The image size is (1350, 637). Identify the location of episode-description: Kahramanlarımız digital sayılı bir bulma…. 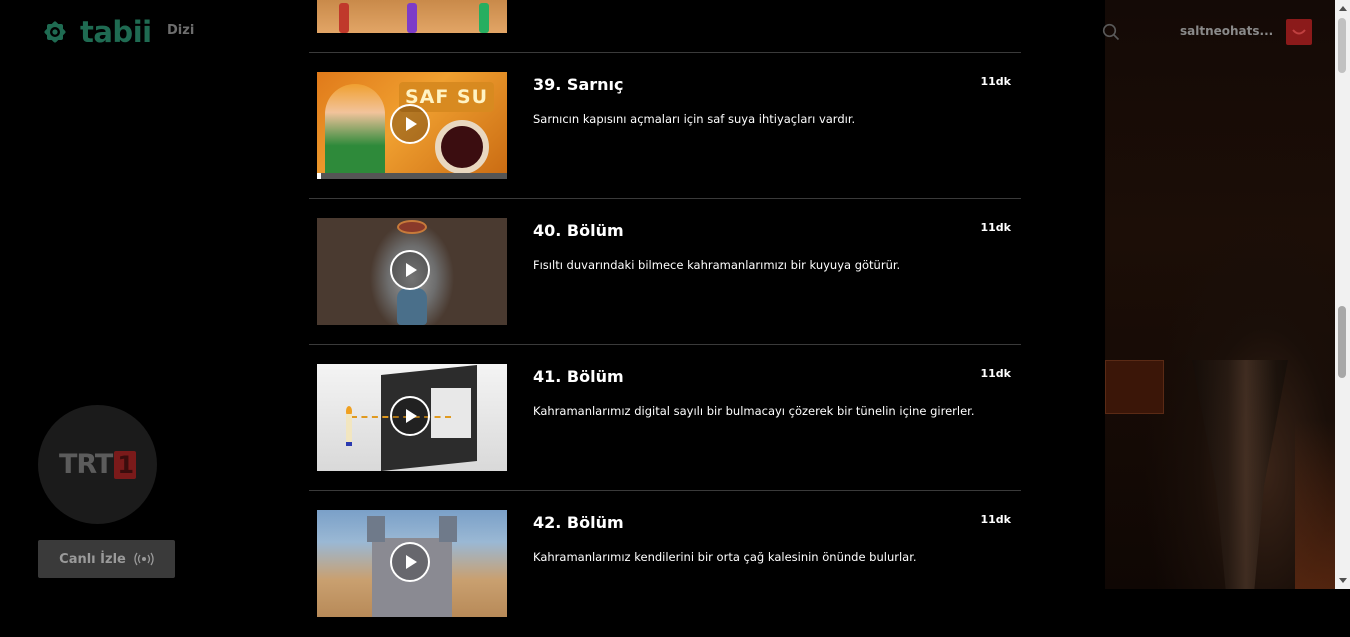
(754, 411).